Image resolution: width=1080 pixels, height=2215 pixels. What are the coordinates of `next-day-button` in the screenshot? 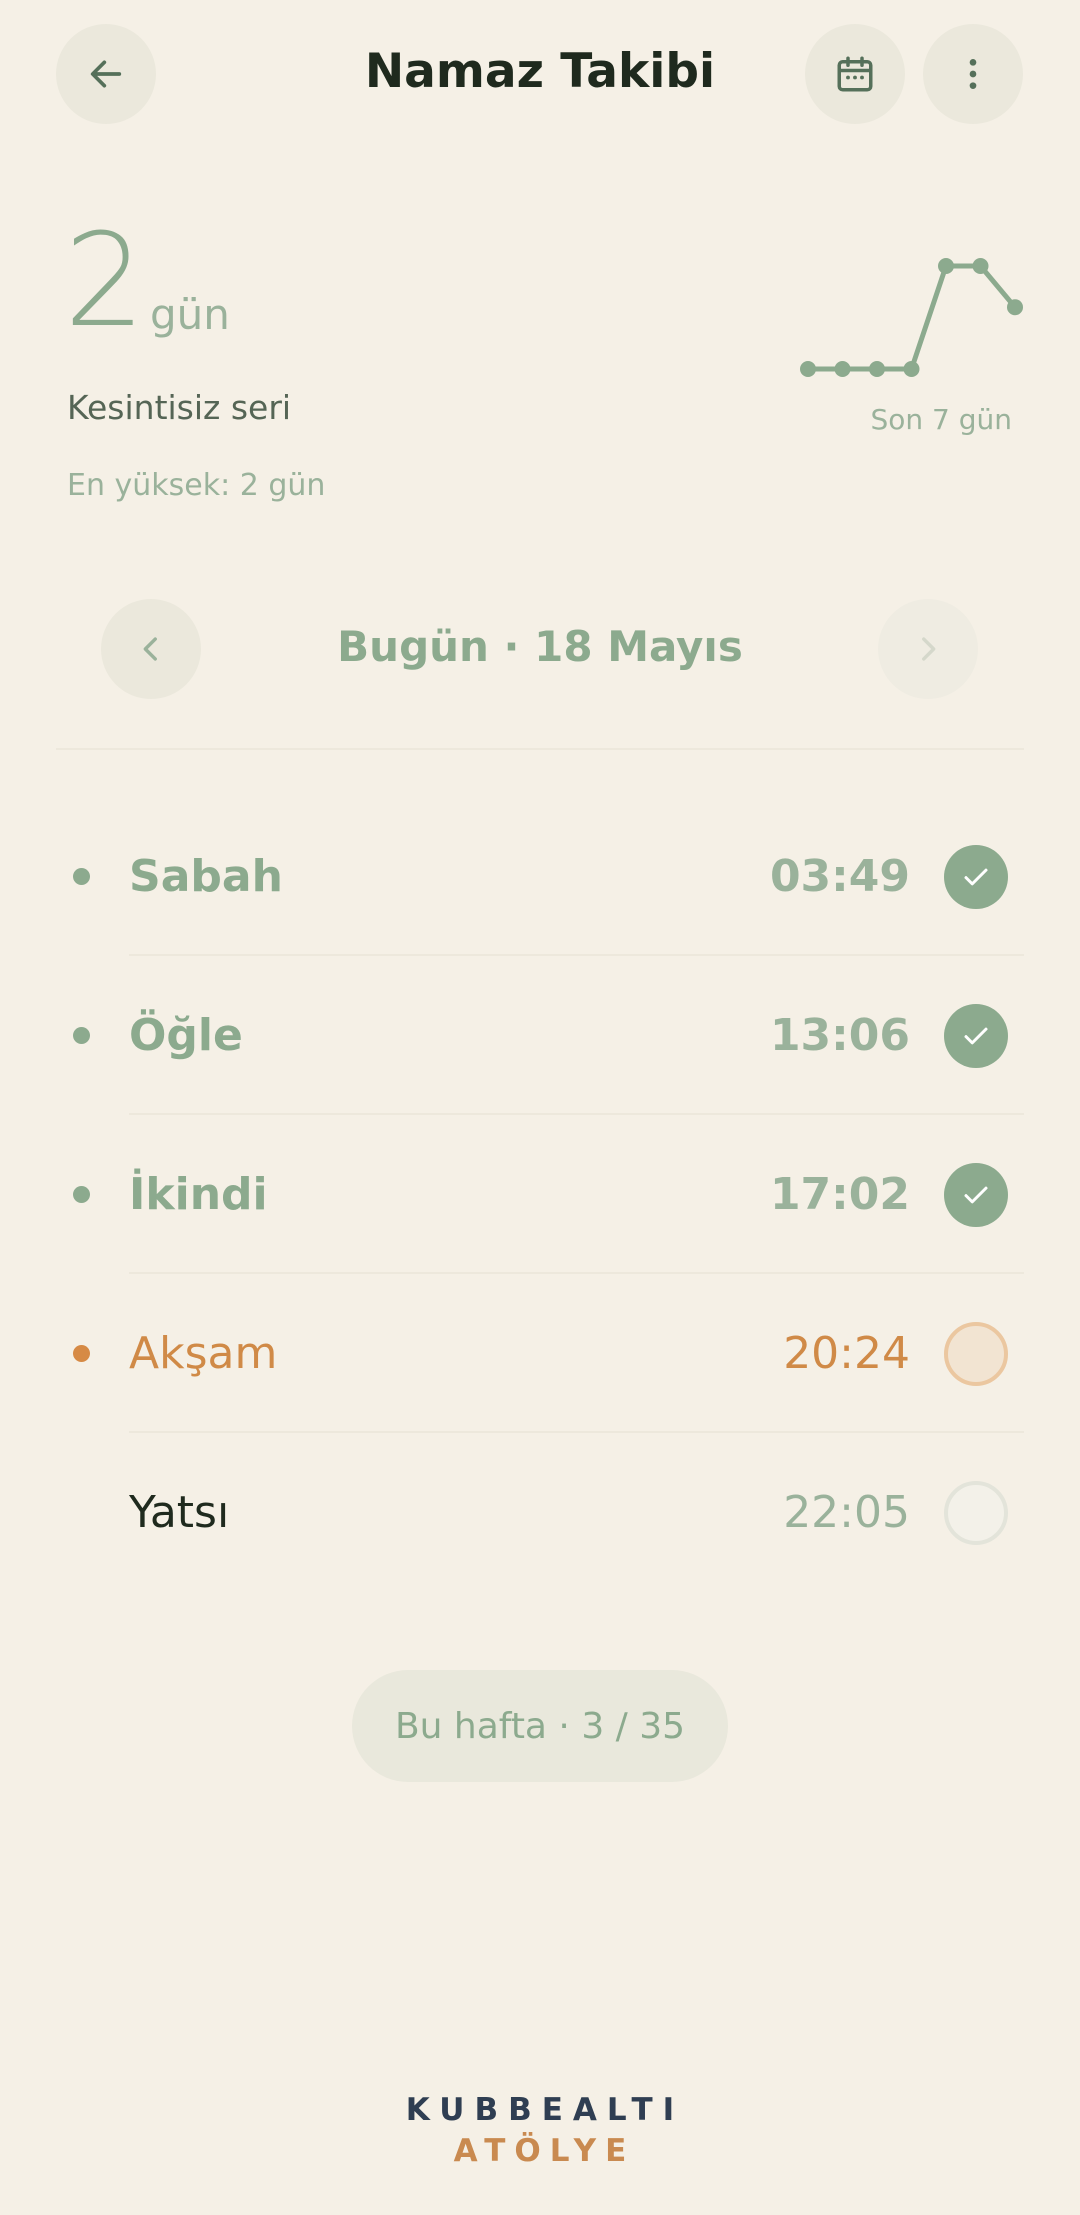 It's located at (928, 649).